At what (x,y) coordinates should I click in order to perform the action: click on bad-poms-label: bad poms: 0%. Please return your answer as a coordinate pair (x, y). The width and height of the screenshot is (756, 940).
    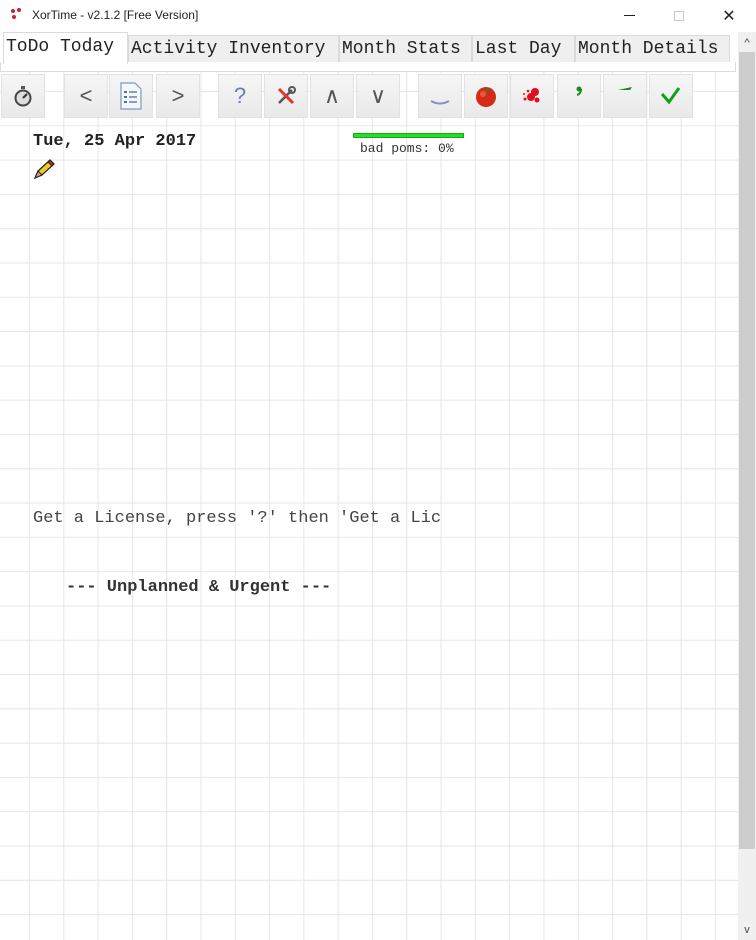
    Looking at the image, I should click on (407, 148).